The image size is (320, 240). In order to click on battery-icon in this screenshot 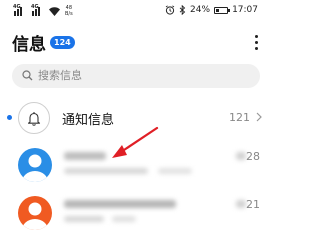, I will do `click(222, 10)`.